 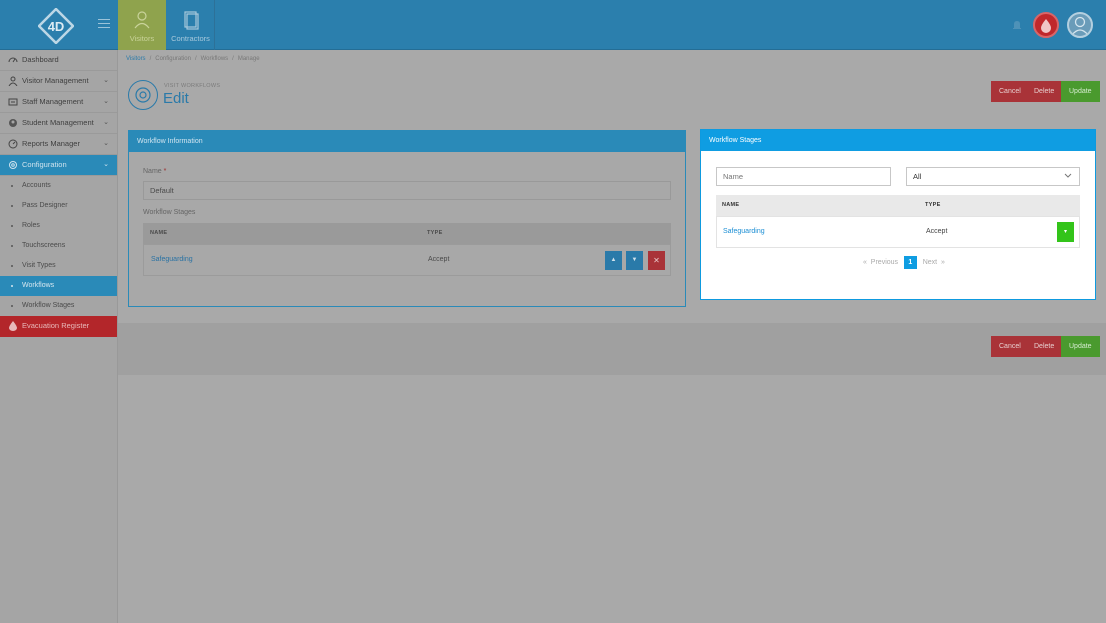 I want to click on page-icon, so click(x=143, y=95).